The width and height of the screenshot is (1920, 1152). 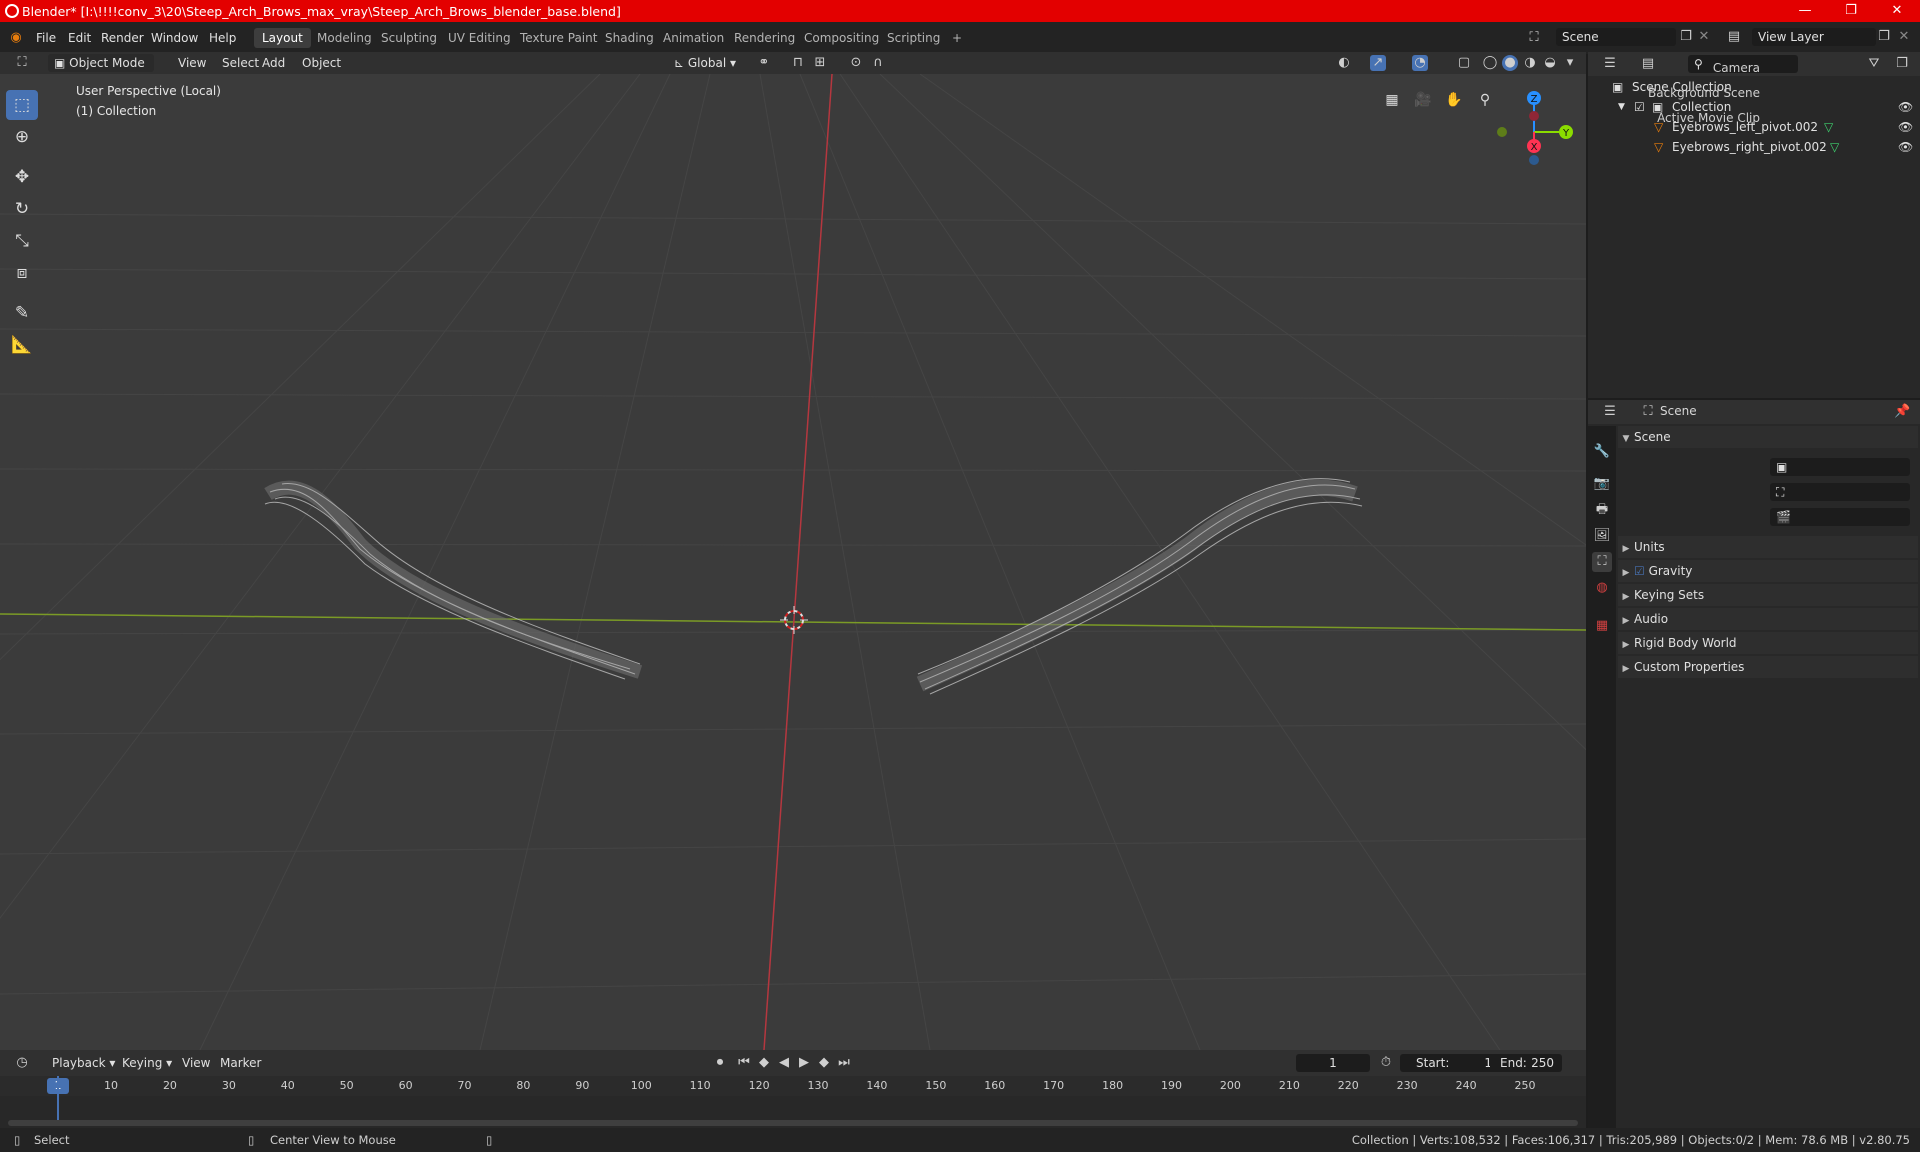 I want to click on select-box-tool-icon: ⬚, so click(x=22, y=105).